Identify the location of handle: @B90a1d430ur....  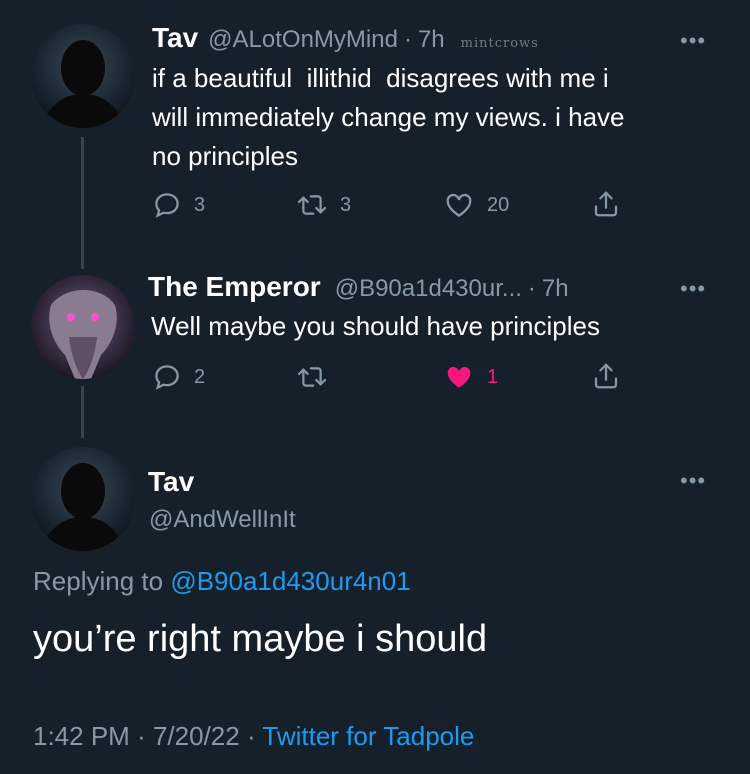
(428, 289).